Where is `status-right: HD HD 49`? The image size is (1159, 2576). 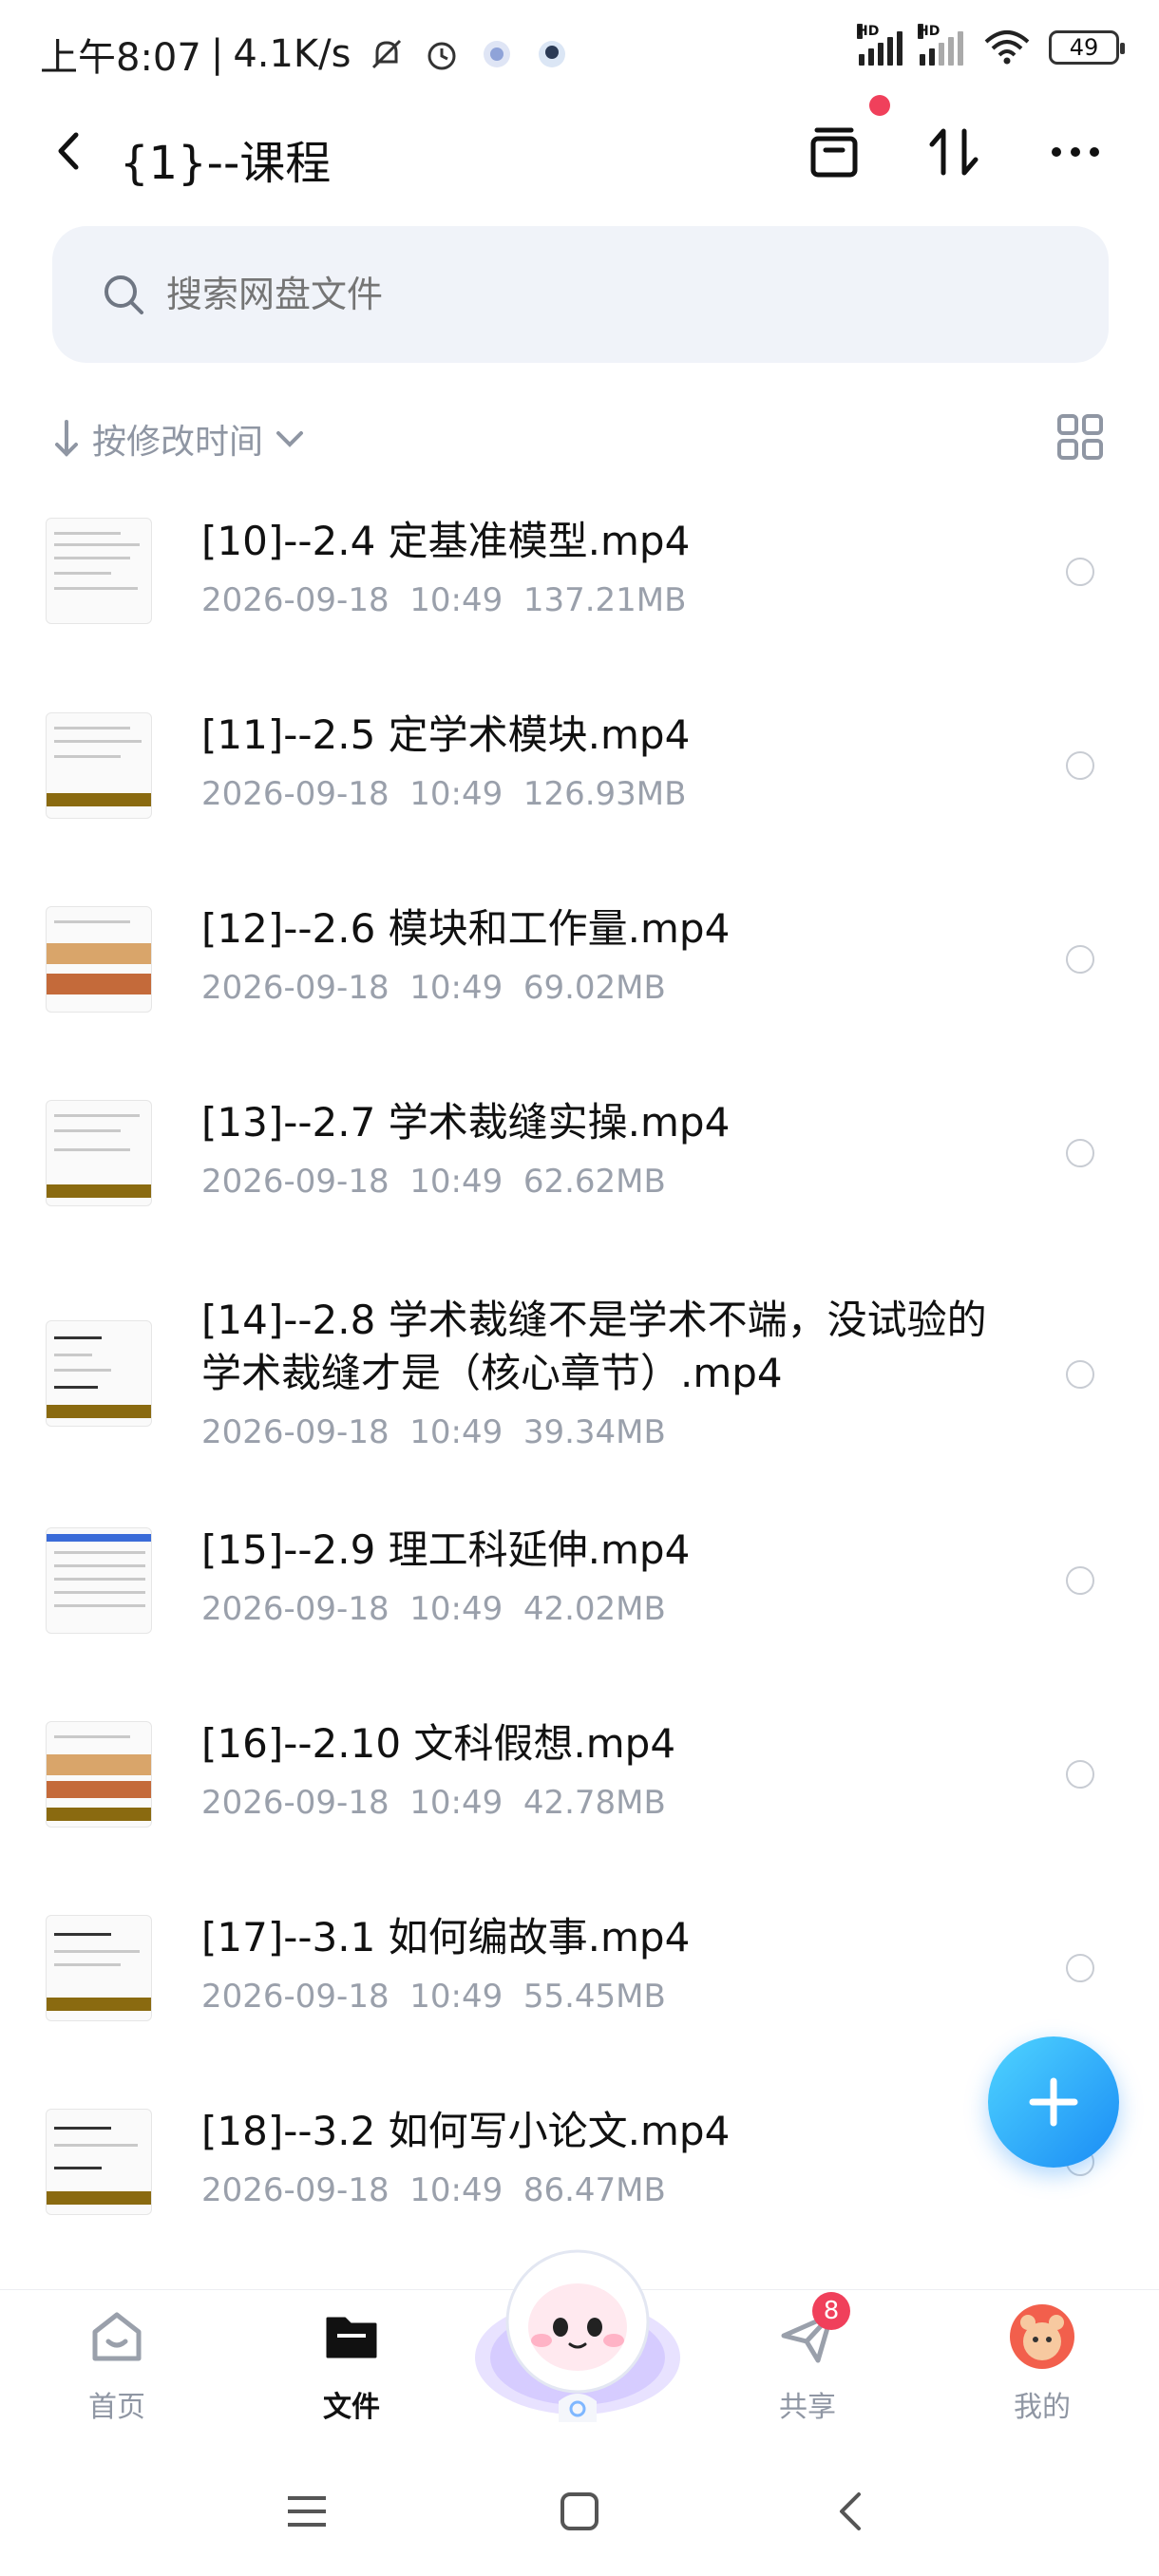 status-right: HD HD 49 is located at coordinates (985, 45).